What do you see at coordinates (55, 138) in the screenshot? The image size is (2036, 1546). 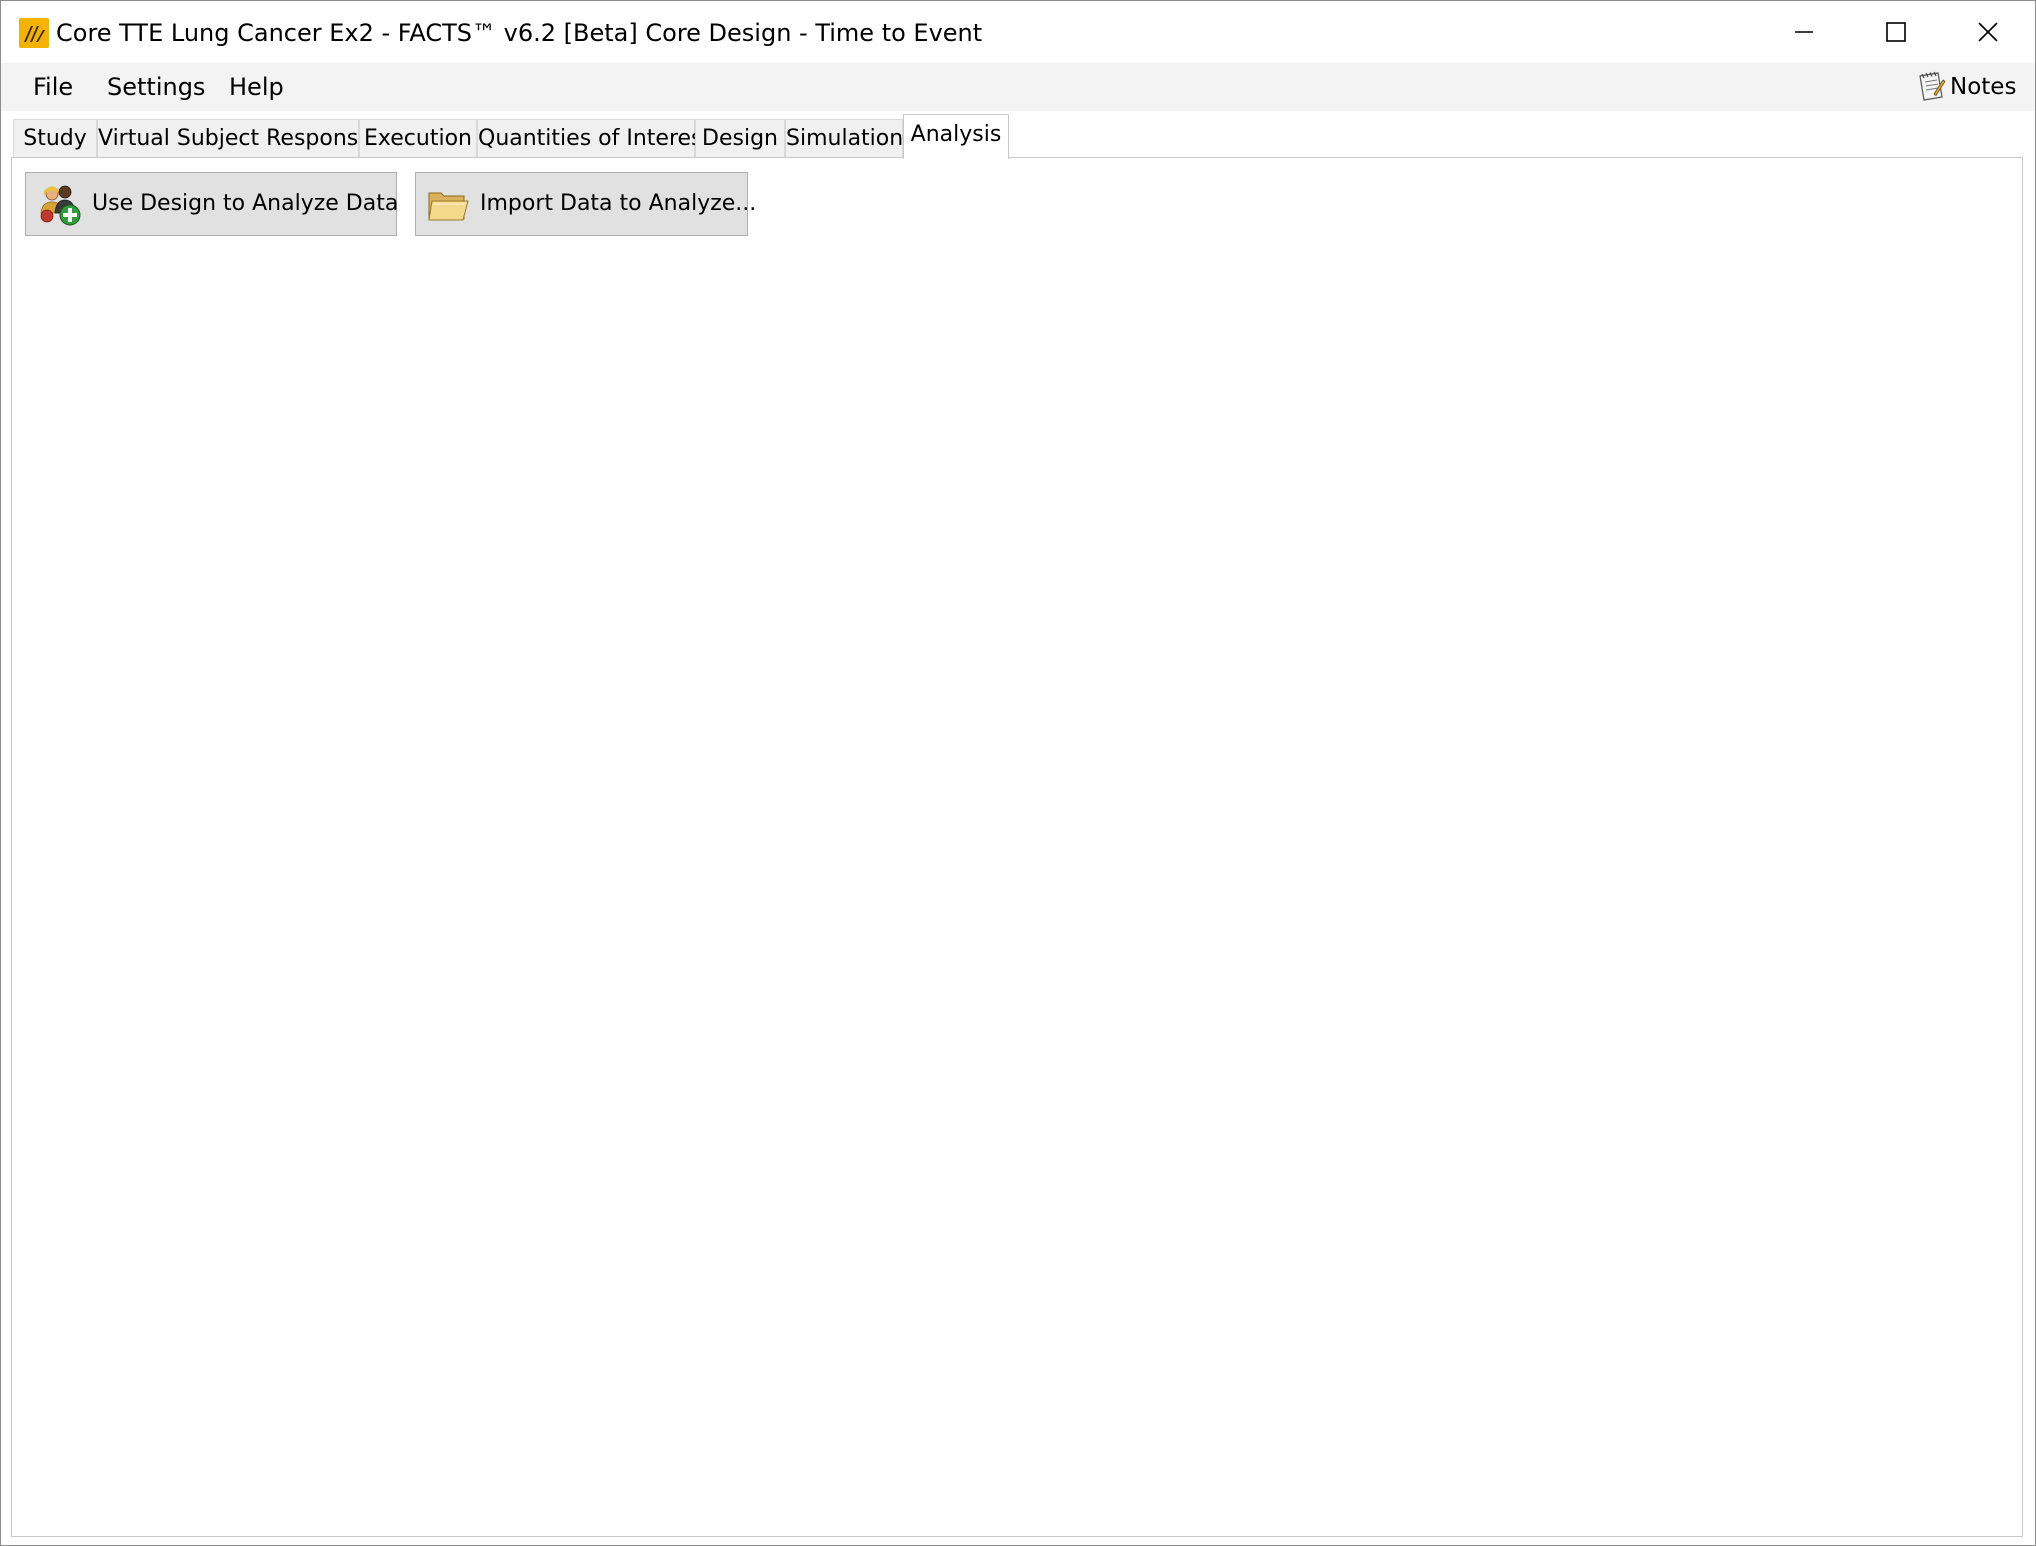 I see `tab-study: Study` at bounding box center [55, 138].